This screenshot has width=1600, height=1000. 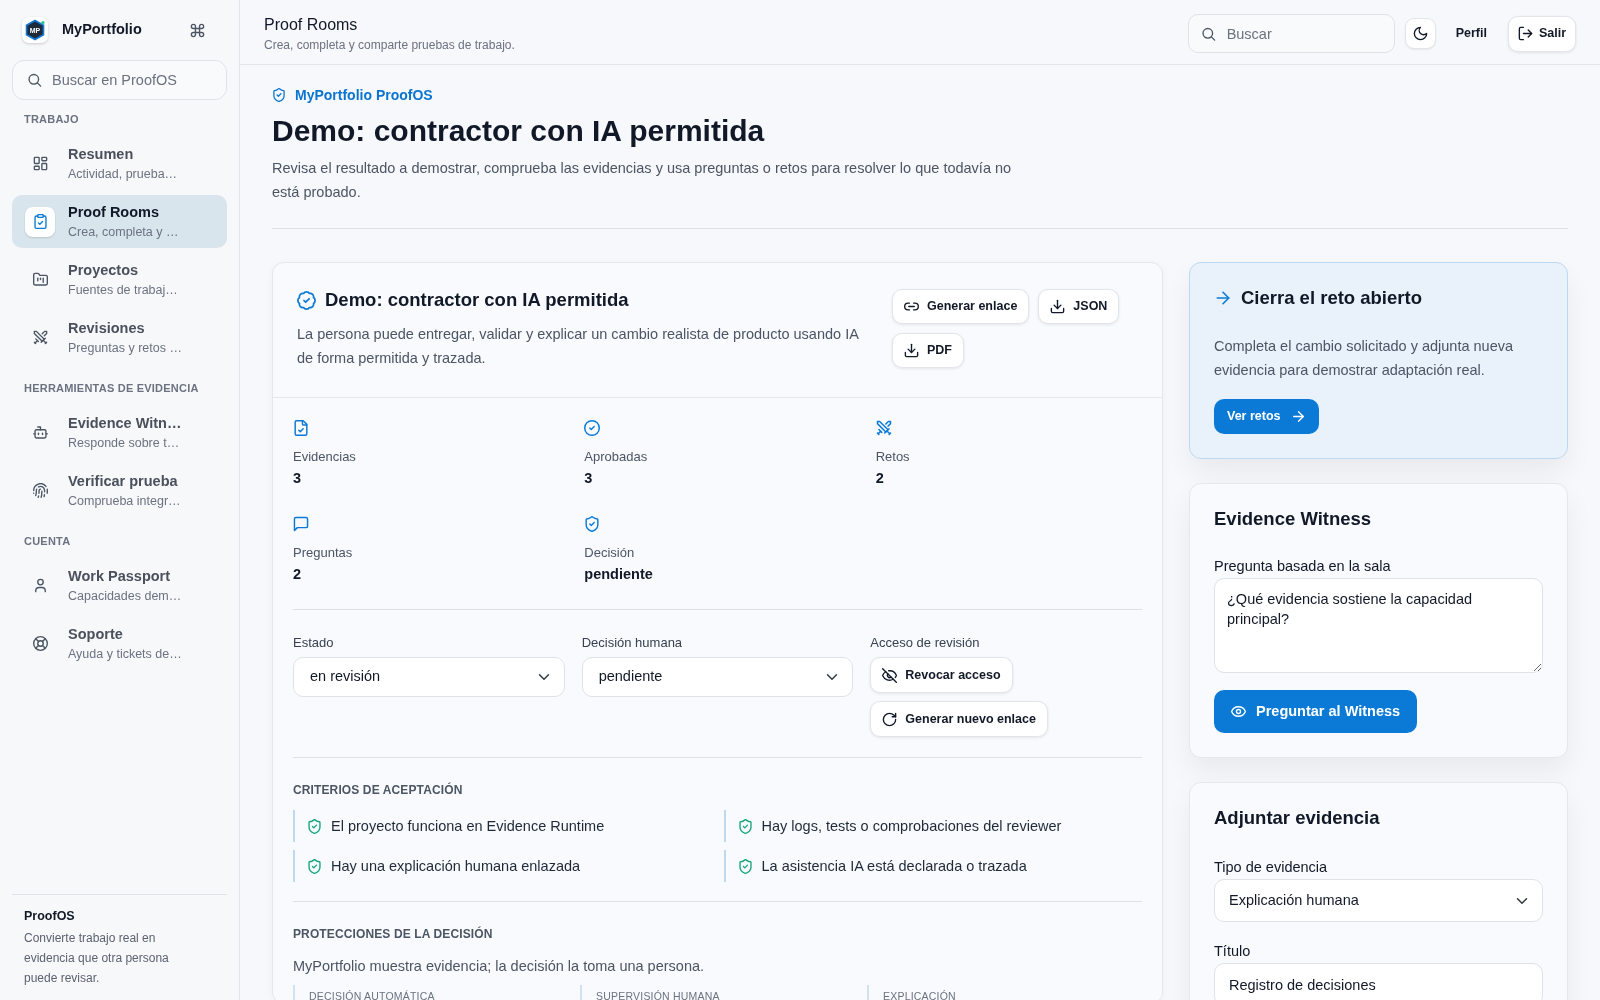 What do you see at coordinates (1378, 625) in the screenshot?
I see `question-field: ¿Qué evidencia sostiene la capacidad principal?` at bounding box center [1378, 625].